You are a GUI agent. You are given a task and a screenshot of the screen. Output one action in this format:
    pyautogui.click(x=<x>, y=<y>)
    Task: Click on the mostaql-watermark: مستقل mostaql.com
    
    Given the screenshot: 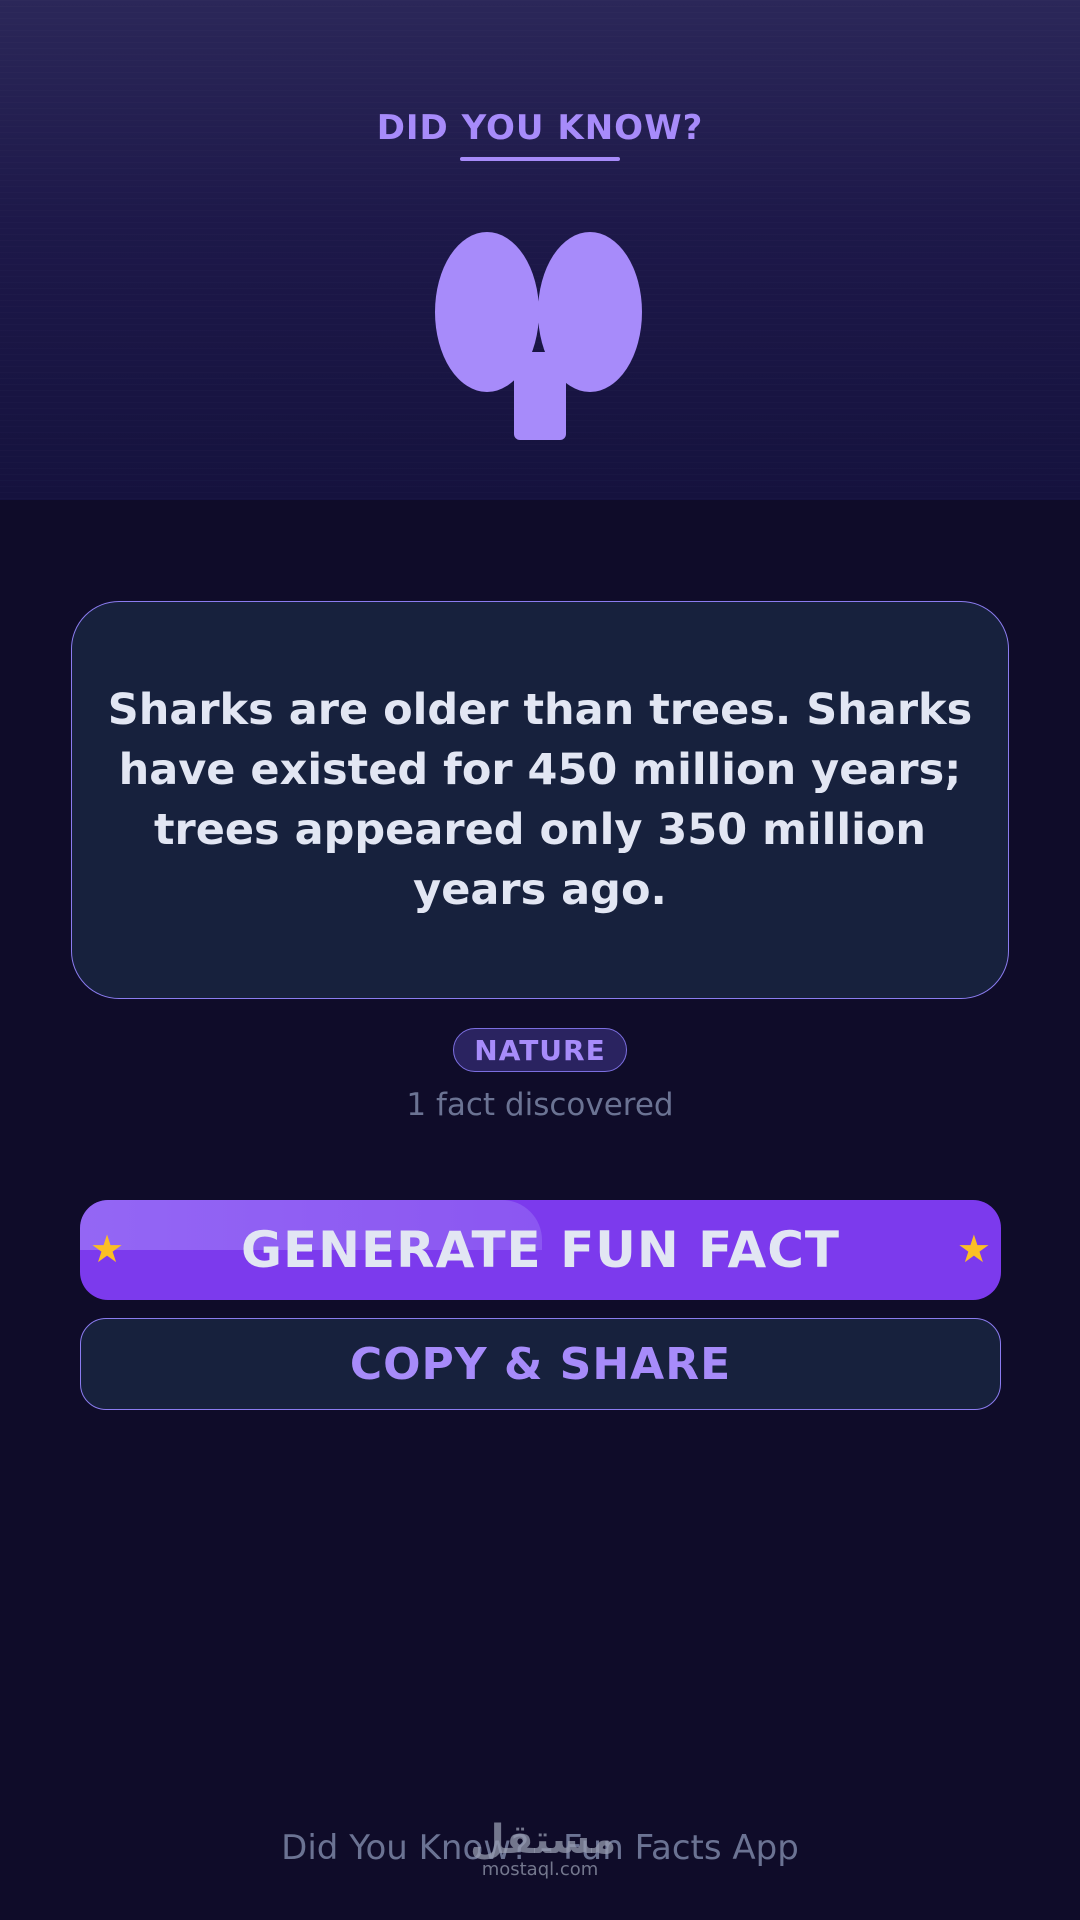 What is the action you would take?
    pyautogui.click(x=543, y=1849)
    